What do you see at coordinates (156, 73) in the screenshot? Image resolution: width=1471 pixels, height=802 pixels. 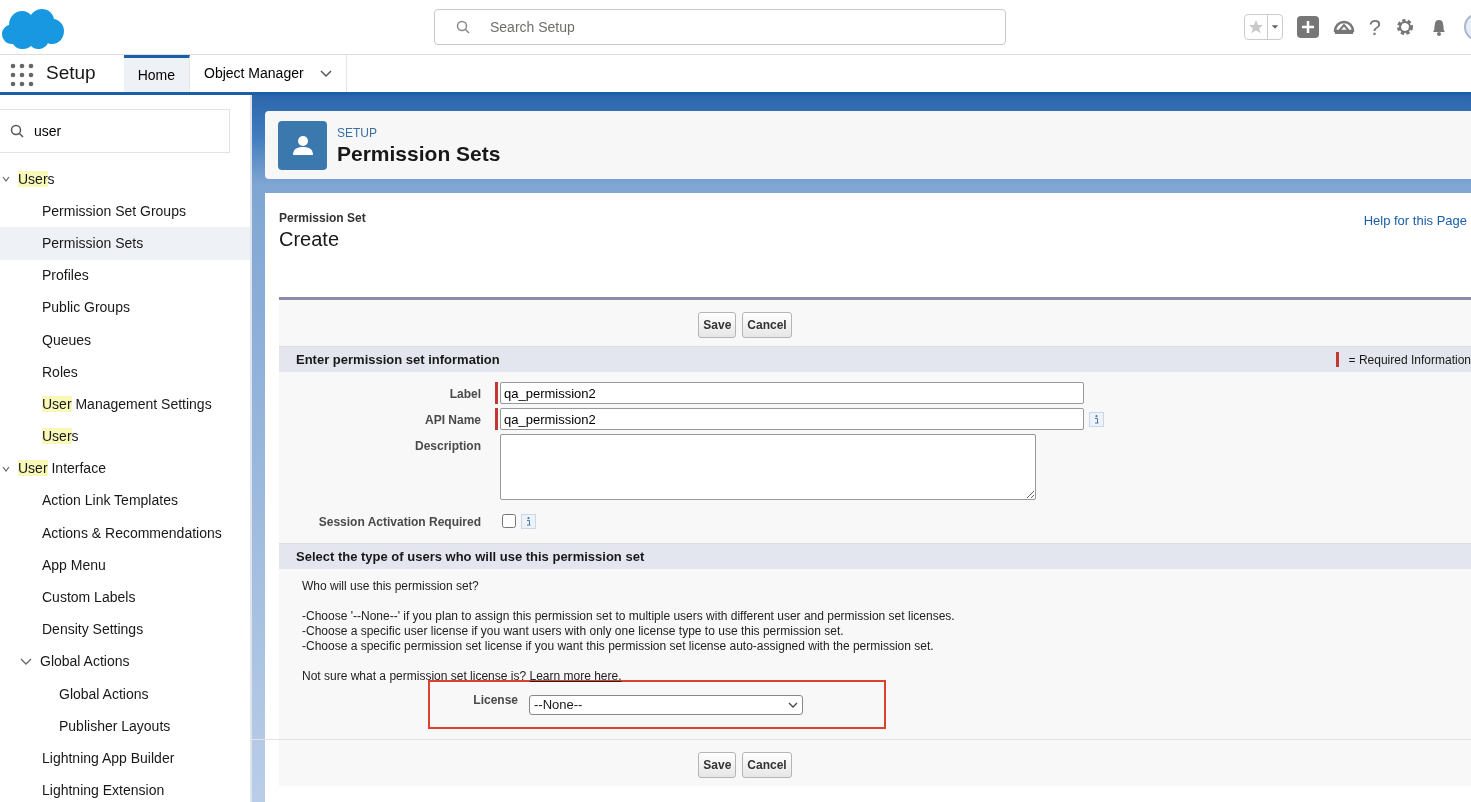 I see `nav-tab: Home` at bounding box center [156, 73].